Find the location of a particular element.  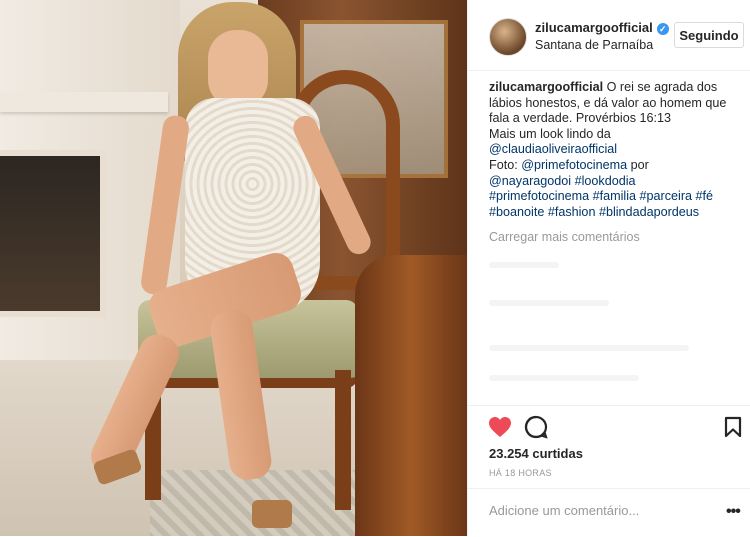

caption-mention: @claudiaoliveiraofficial is located at coordinates (553, 149).